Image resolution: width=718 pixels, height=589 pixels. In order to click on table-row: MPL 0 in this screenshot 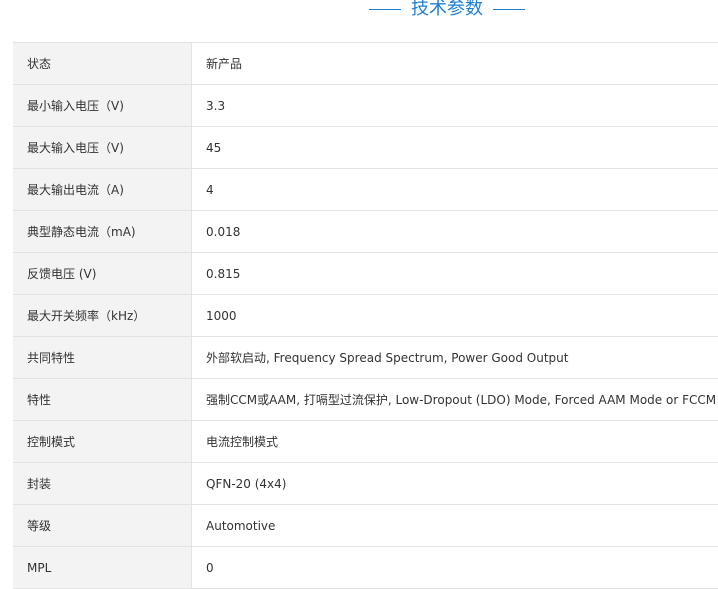, I will do `click(365, 567)`.